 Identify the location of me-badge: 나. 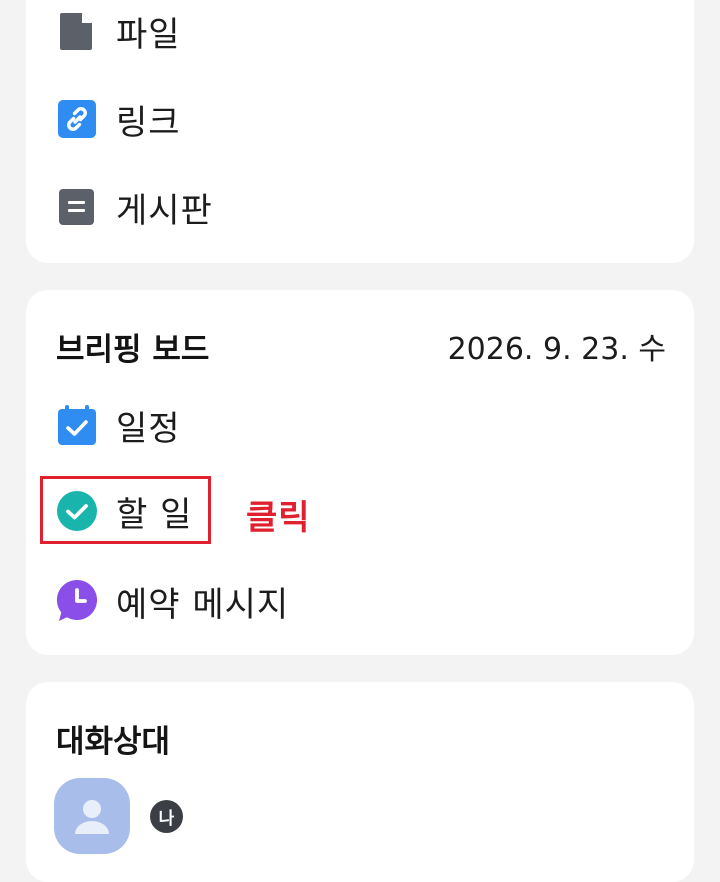
(166, 816).